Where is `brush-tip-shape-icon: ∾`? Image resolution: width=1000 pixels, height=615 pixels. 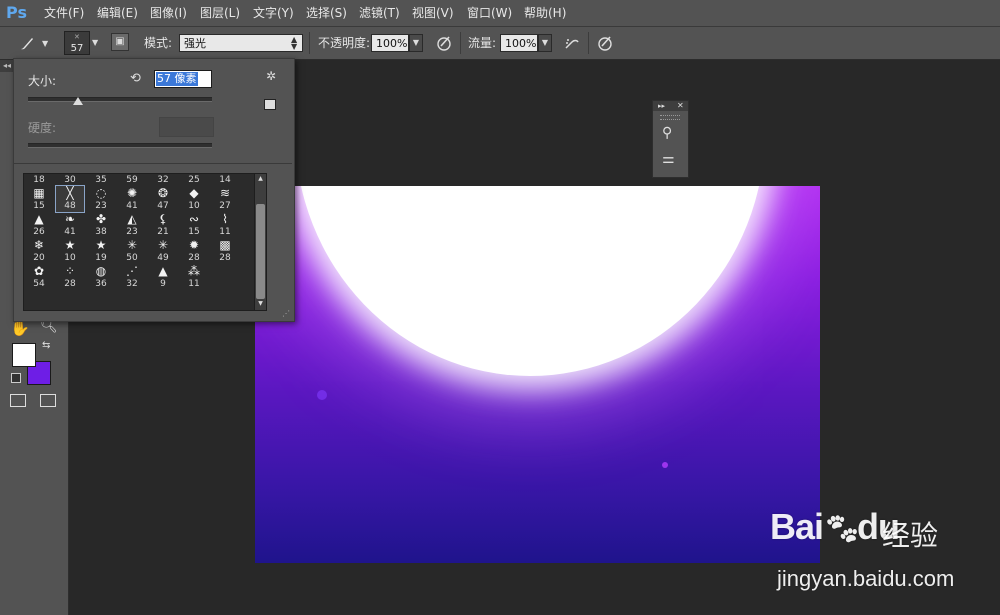
brush-tip-shape-icon: ∾ is located at coordinates (194, 219).